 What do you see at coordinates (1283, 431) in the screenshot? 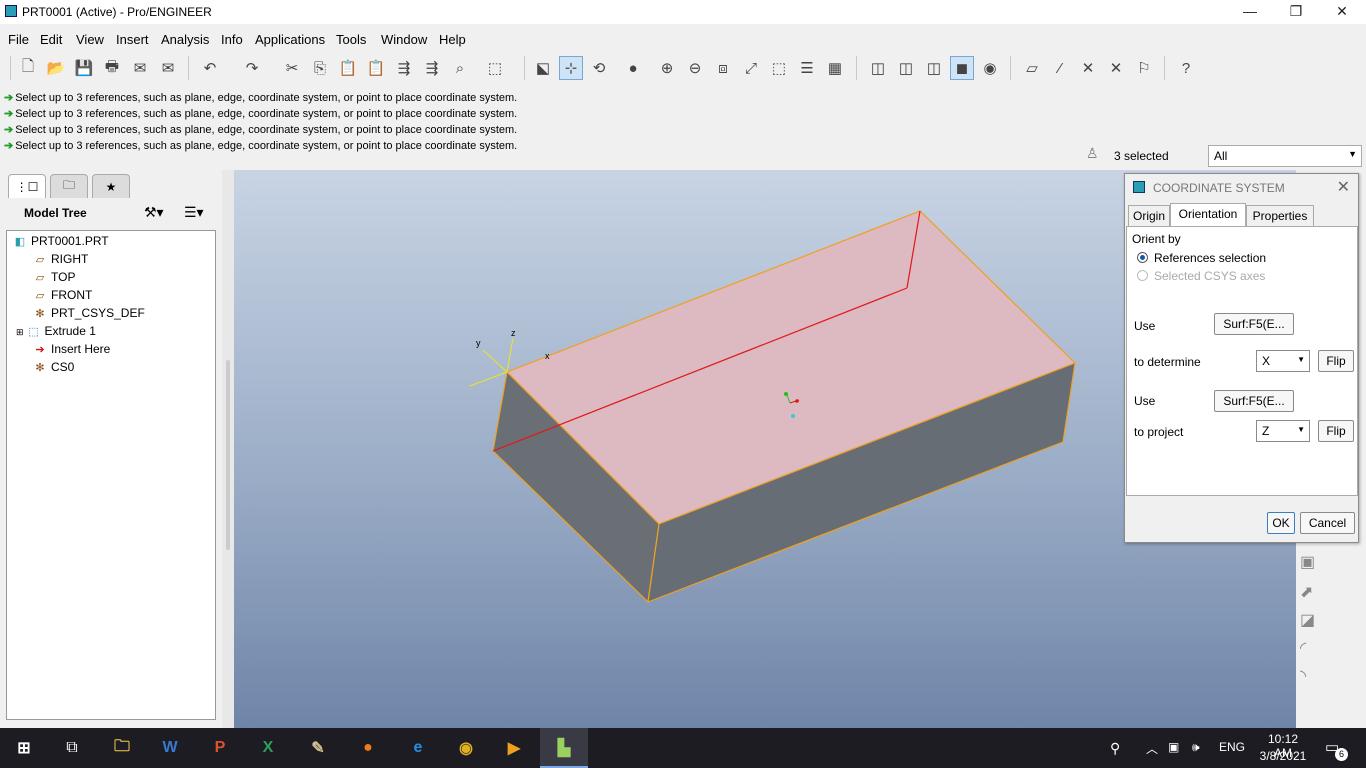
I see `project-axis-select: Z ▼` at bounding box center [1283, 431].